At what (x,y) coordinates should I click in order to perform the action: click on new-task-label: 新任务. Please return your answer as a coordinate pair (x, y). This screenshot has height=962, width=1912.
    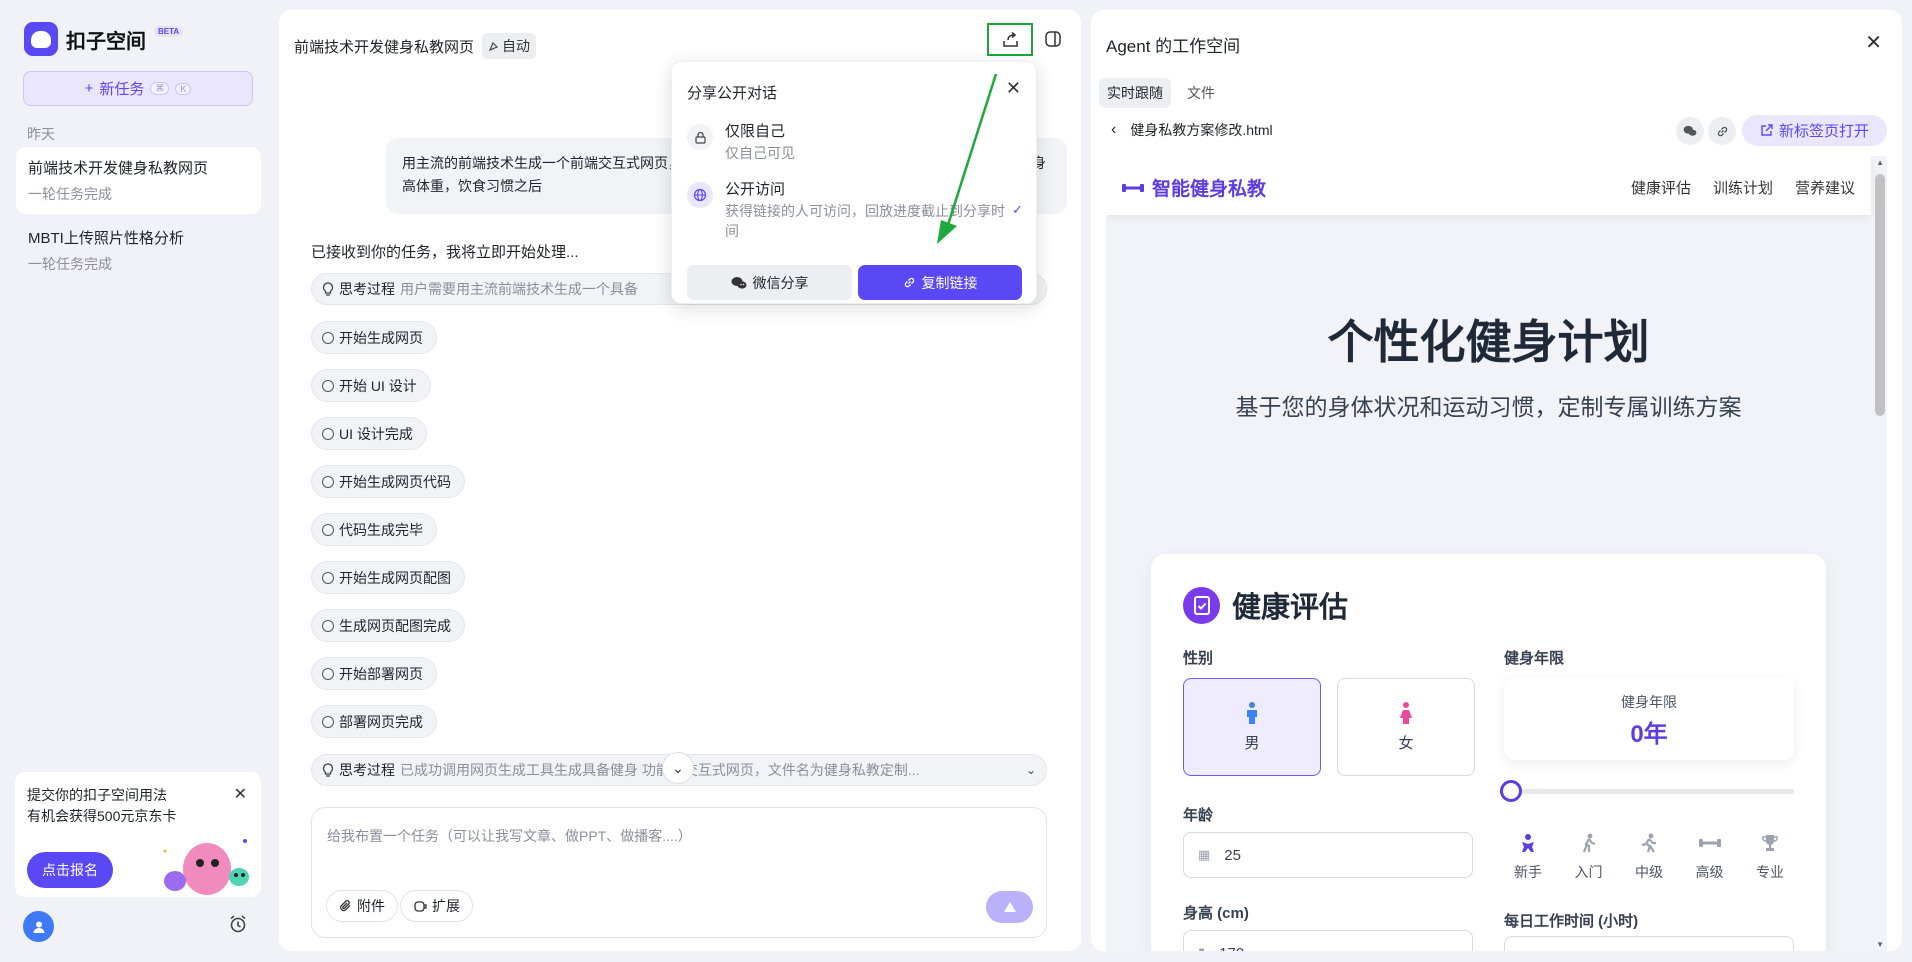
    Looking at the image, I should click on (122, 89).